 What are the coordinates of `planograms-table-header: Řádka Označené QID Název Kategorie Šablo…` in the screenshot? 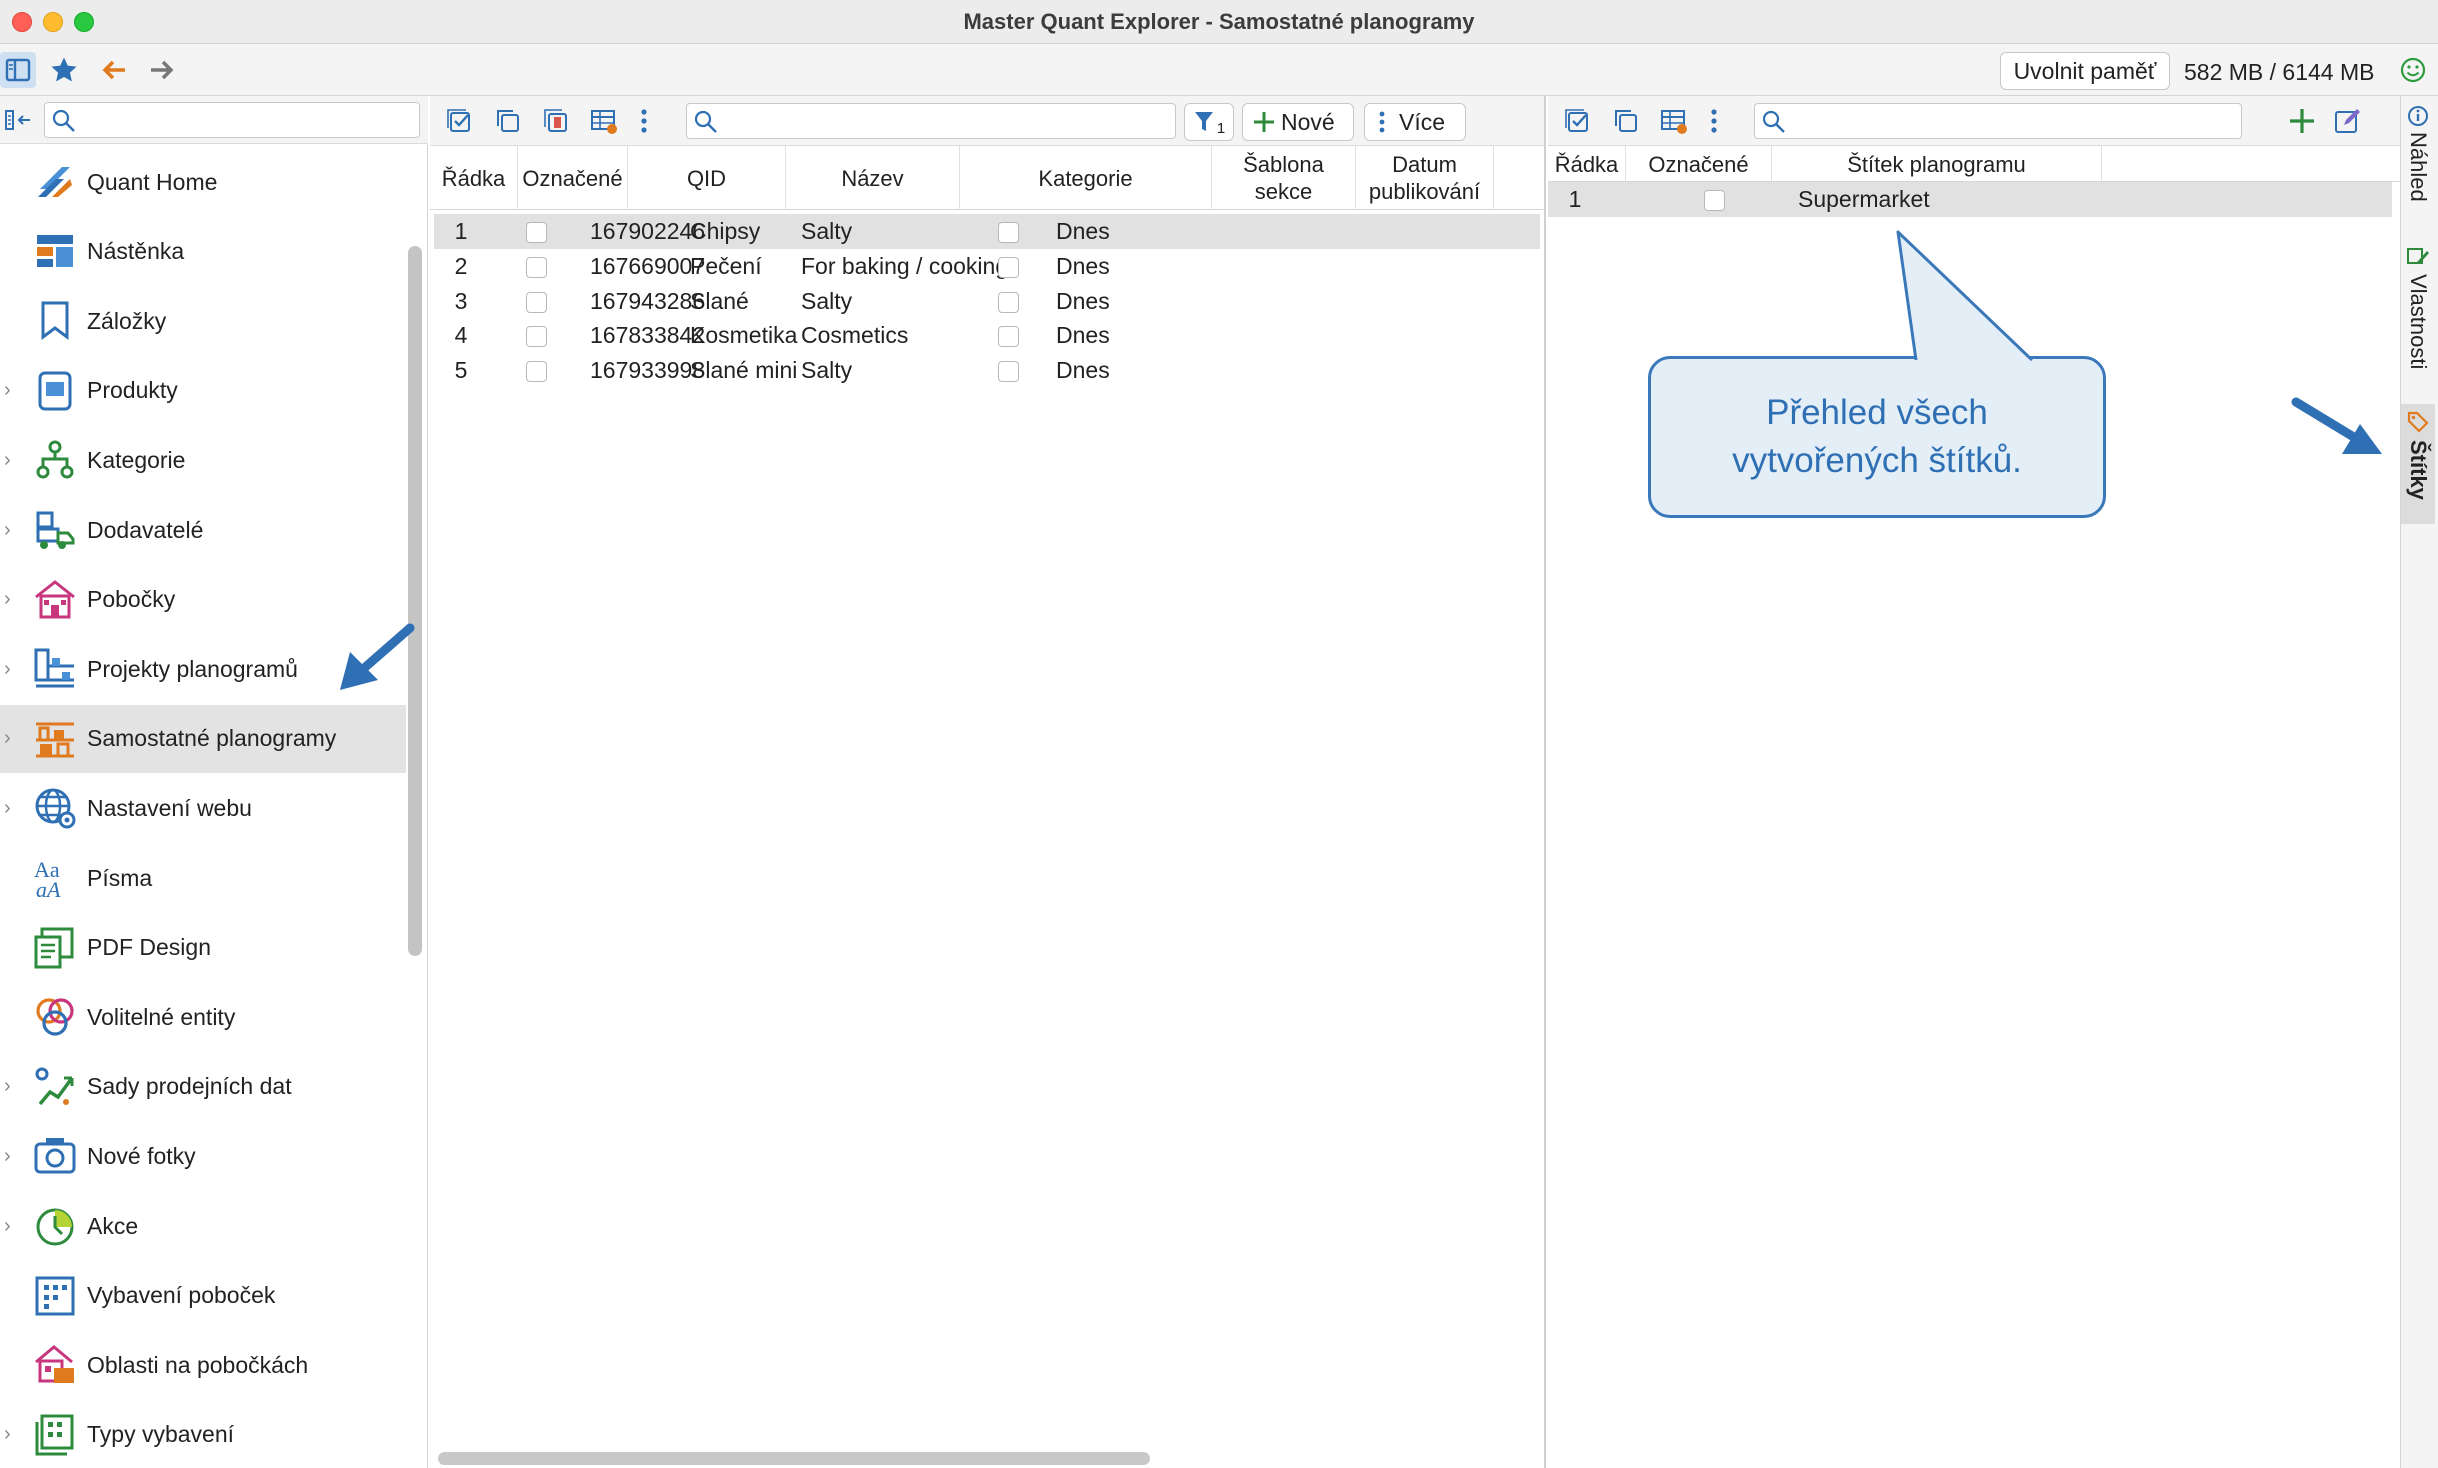 It's located at (987, 178).